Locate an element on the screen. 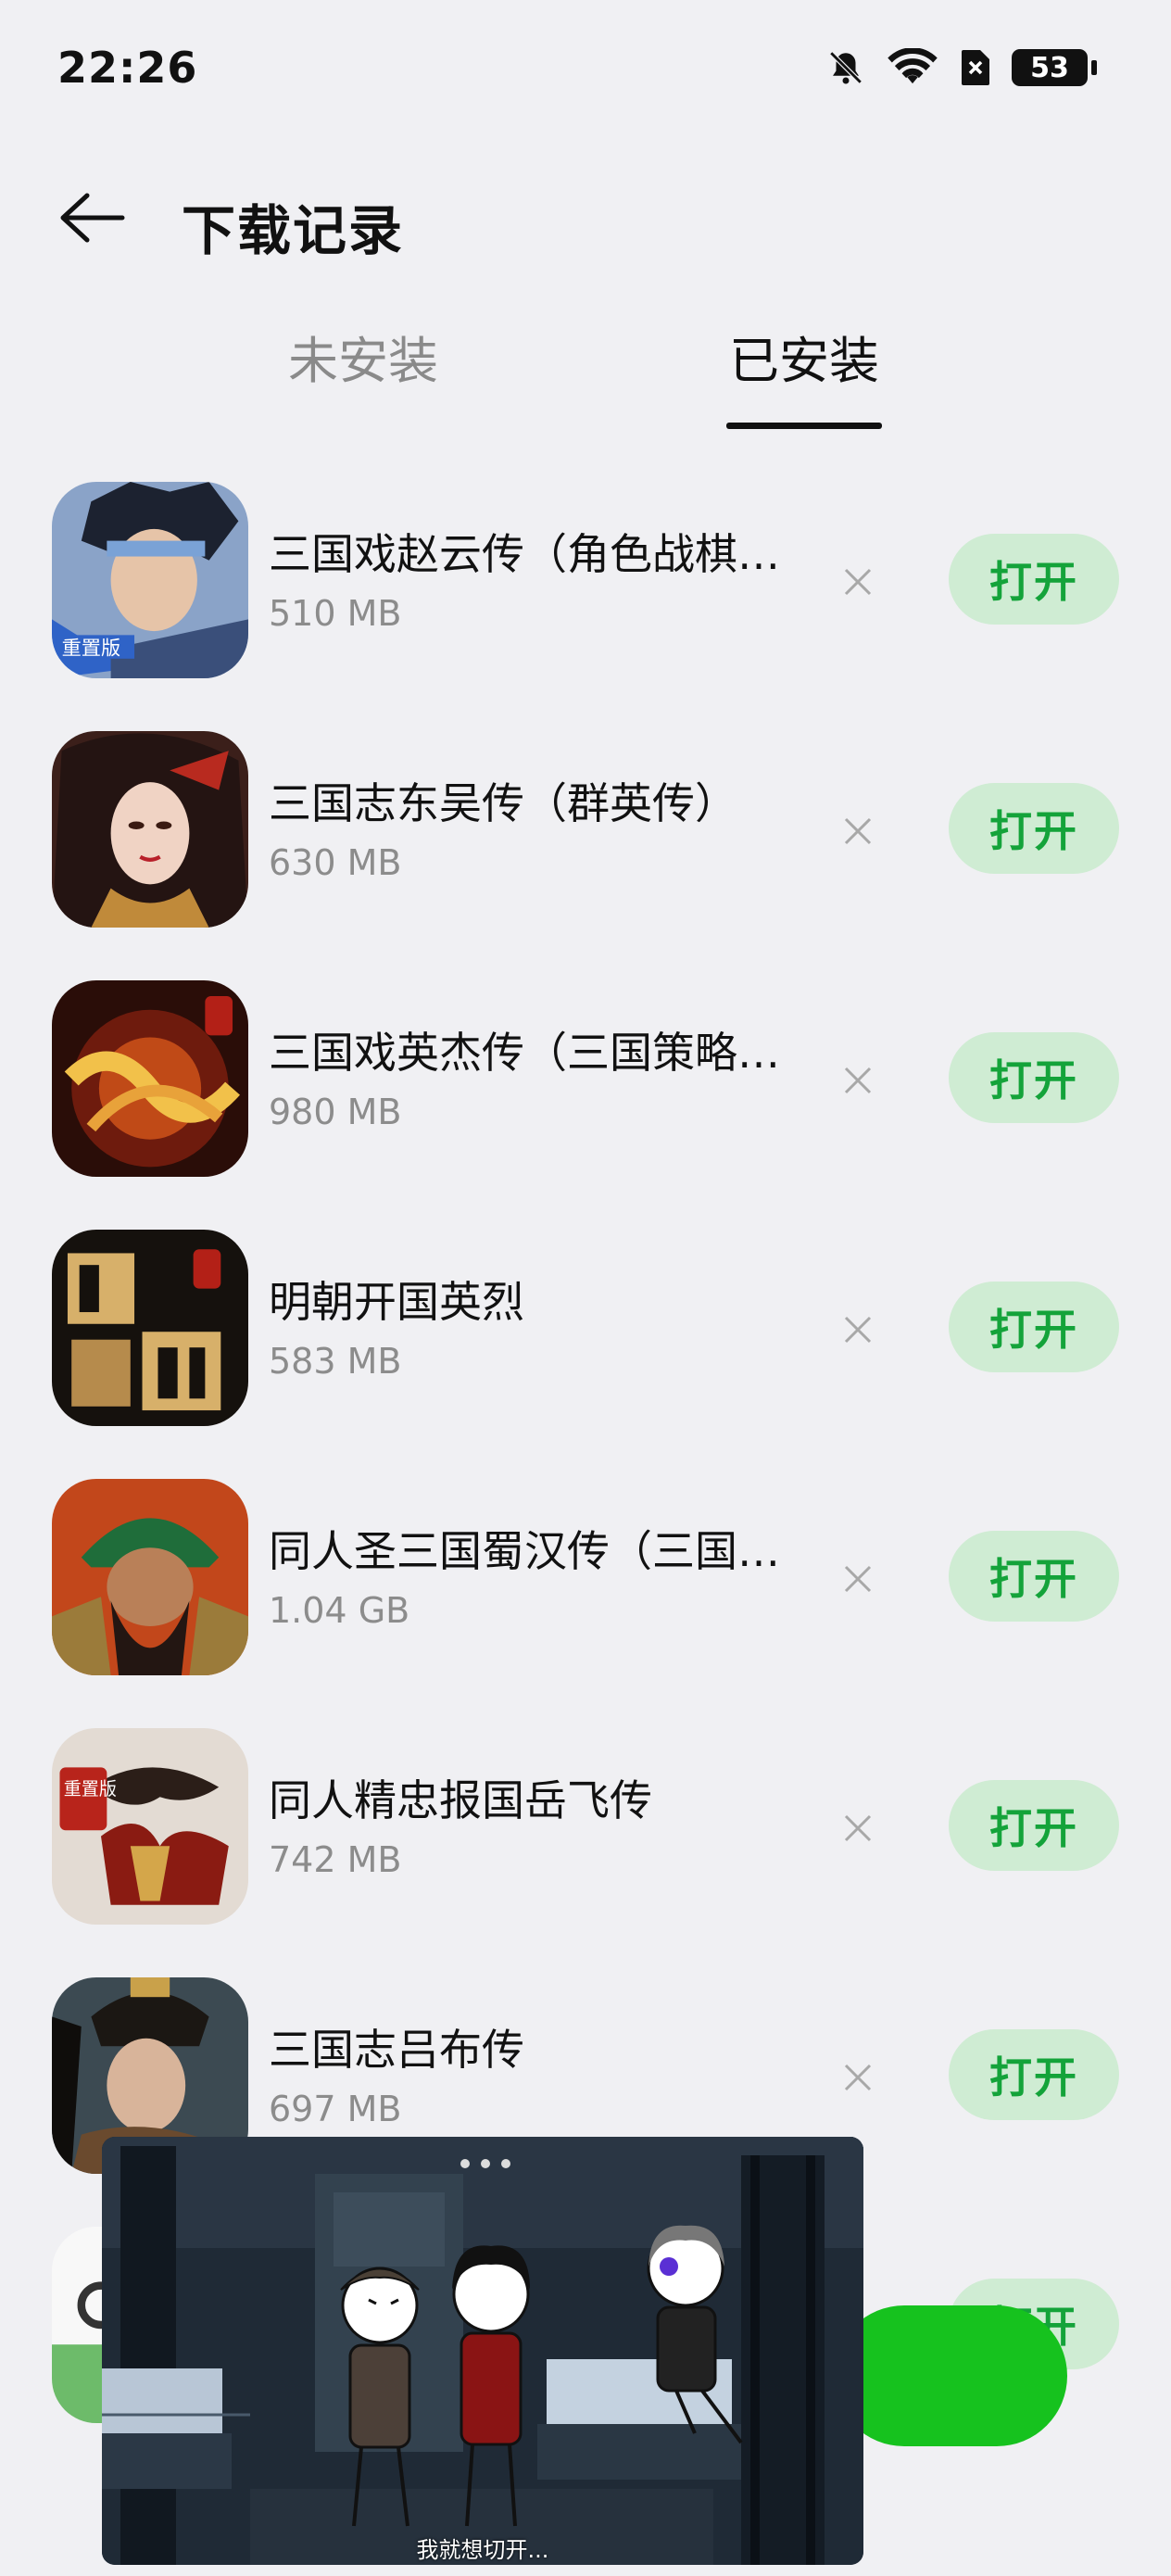 This screenshot has height=2576, width=1171. app-size: 630 MB is located at coordinates (336, 862).